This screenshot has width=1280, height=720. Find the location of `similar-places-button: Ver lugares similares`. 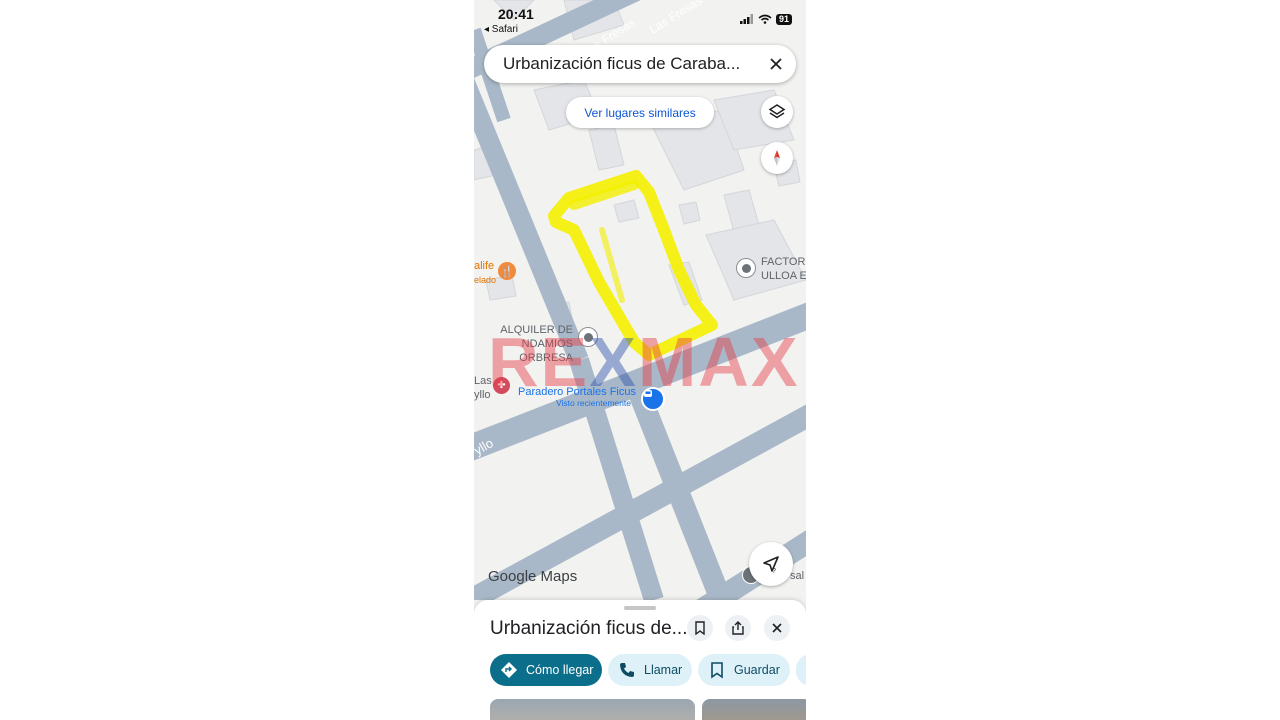

similar-places-button: Ver lugares similares is located at coordinates (640, 112).